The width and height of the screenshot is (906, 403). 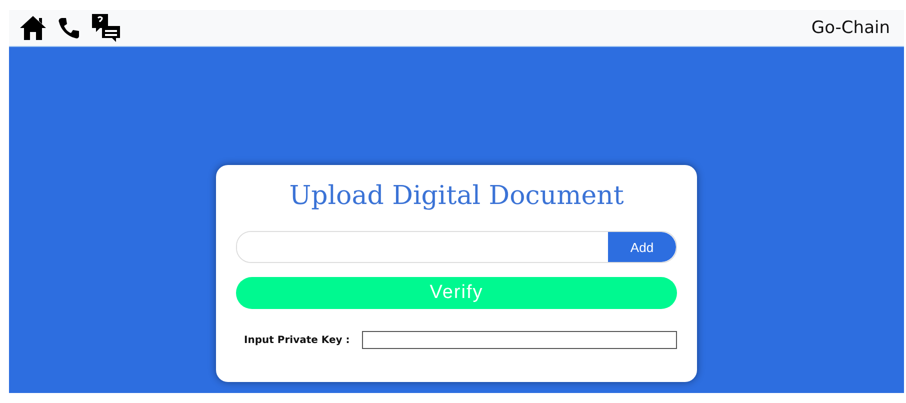 I want to click on private-key-field, so click(x=519, y=340).